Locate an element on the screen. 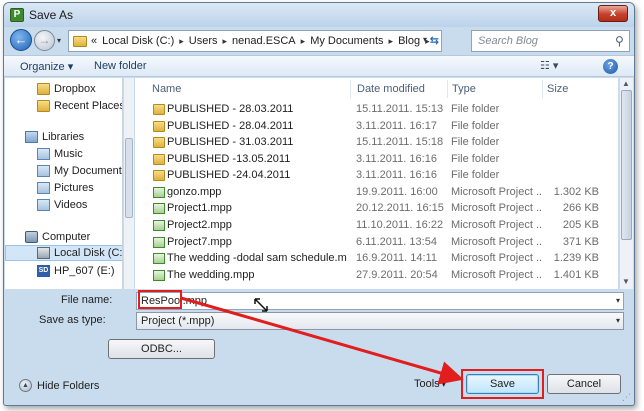 This screenshot has height=411, width=644. back-button: ← is located at coordinates (21, 40).